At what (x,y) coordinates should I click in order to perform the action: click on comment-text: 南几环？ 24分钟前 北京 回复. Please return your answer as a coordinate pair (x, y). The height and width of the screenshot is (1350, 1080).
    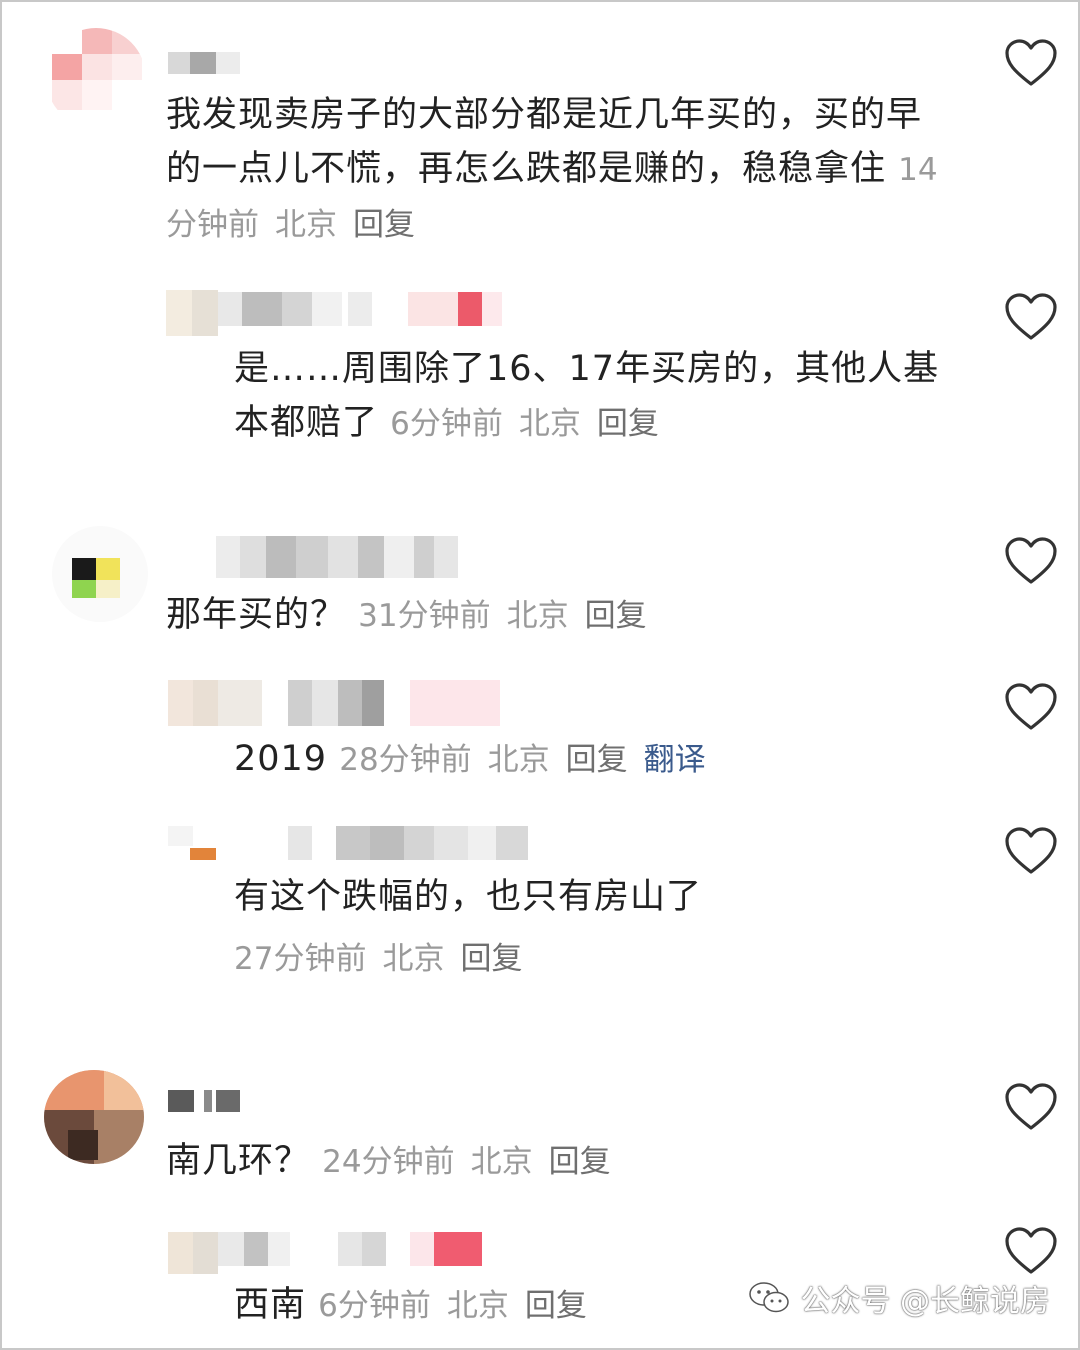
    Looking at the image, I should click on (388, 1161).